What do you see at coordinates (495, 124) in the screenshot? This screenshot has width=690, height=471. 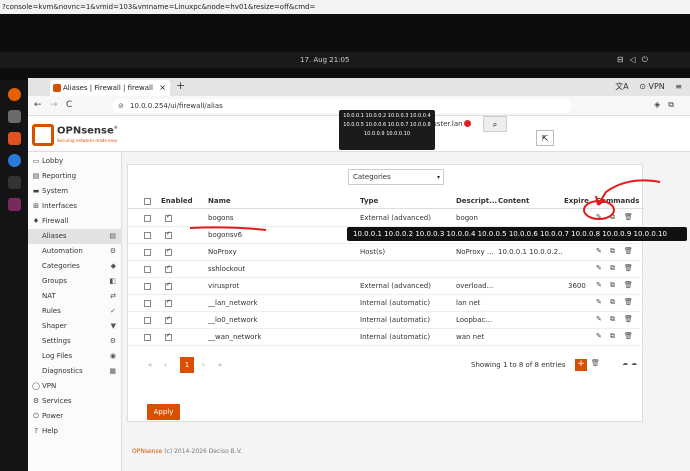 I see `search-button: ⌕` at bounding box center [495, 124].